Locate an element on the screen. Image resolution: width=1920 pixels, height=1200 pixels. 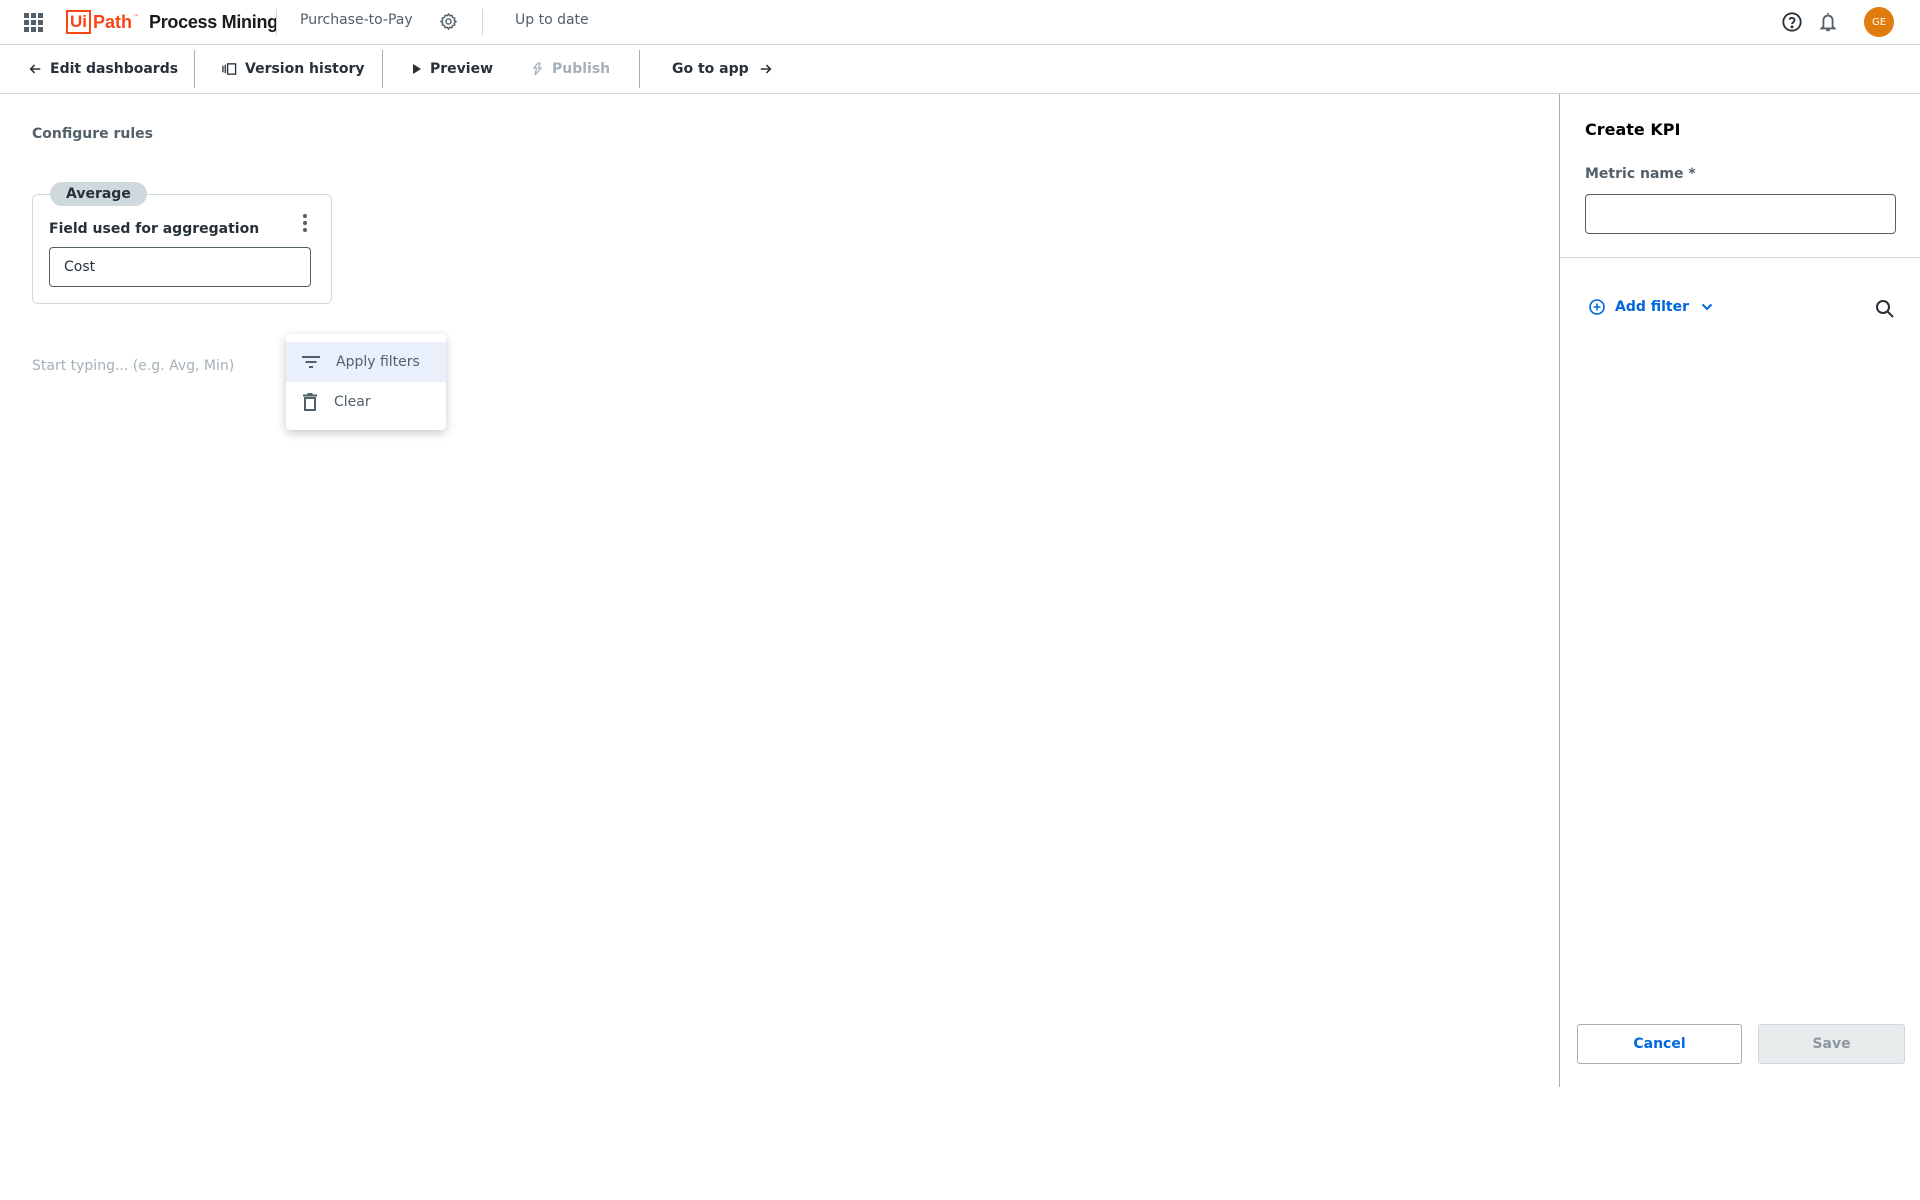
logo-path-text: Path is located at coordinates (113, 21).